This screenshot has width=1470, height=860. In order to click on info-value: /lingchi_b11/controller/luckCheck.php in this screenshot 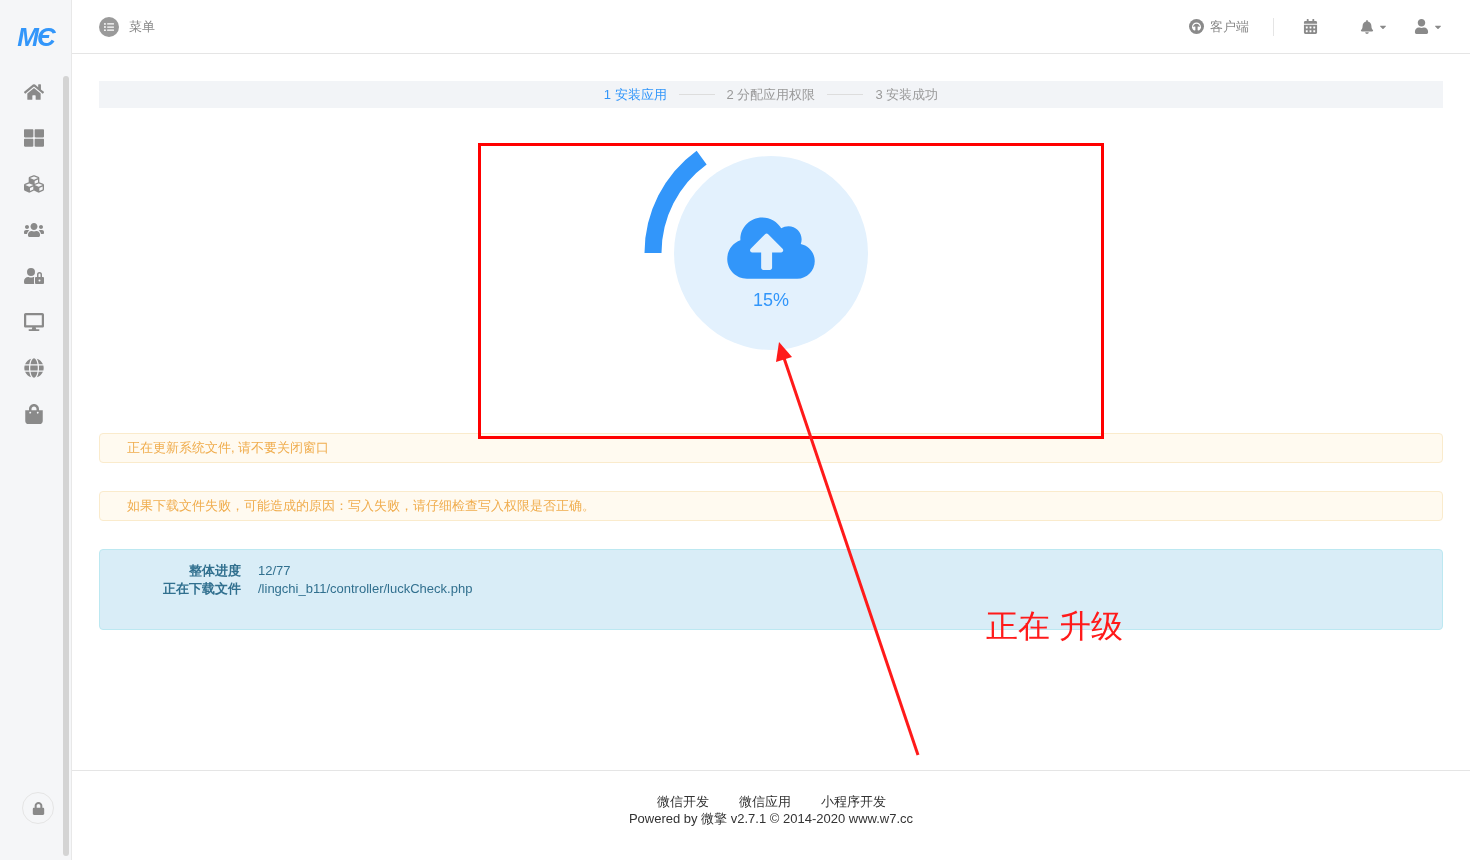, I will do `click(365, 589)`.